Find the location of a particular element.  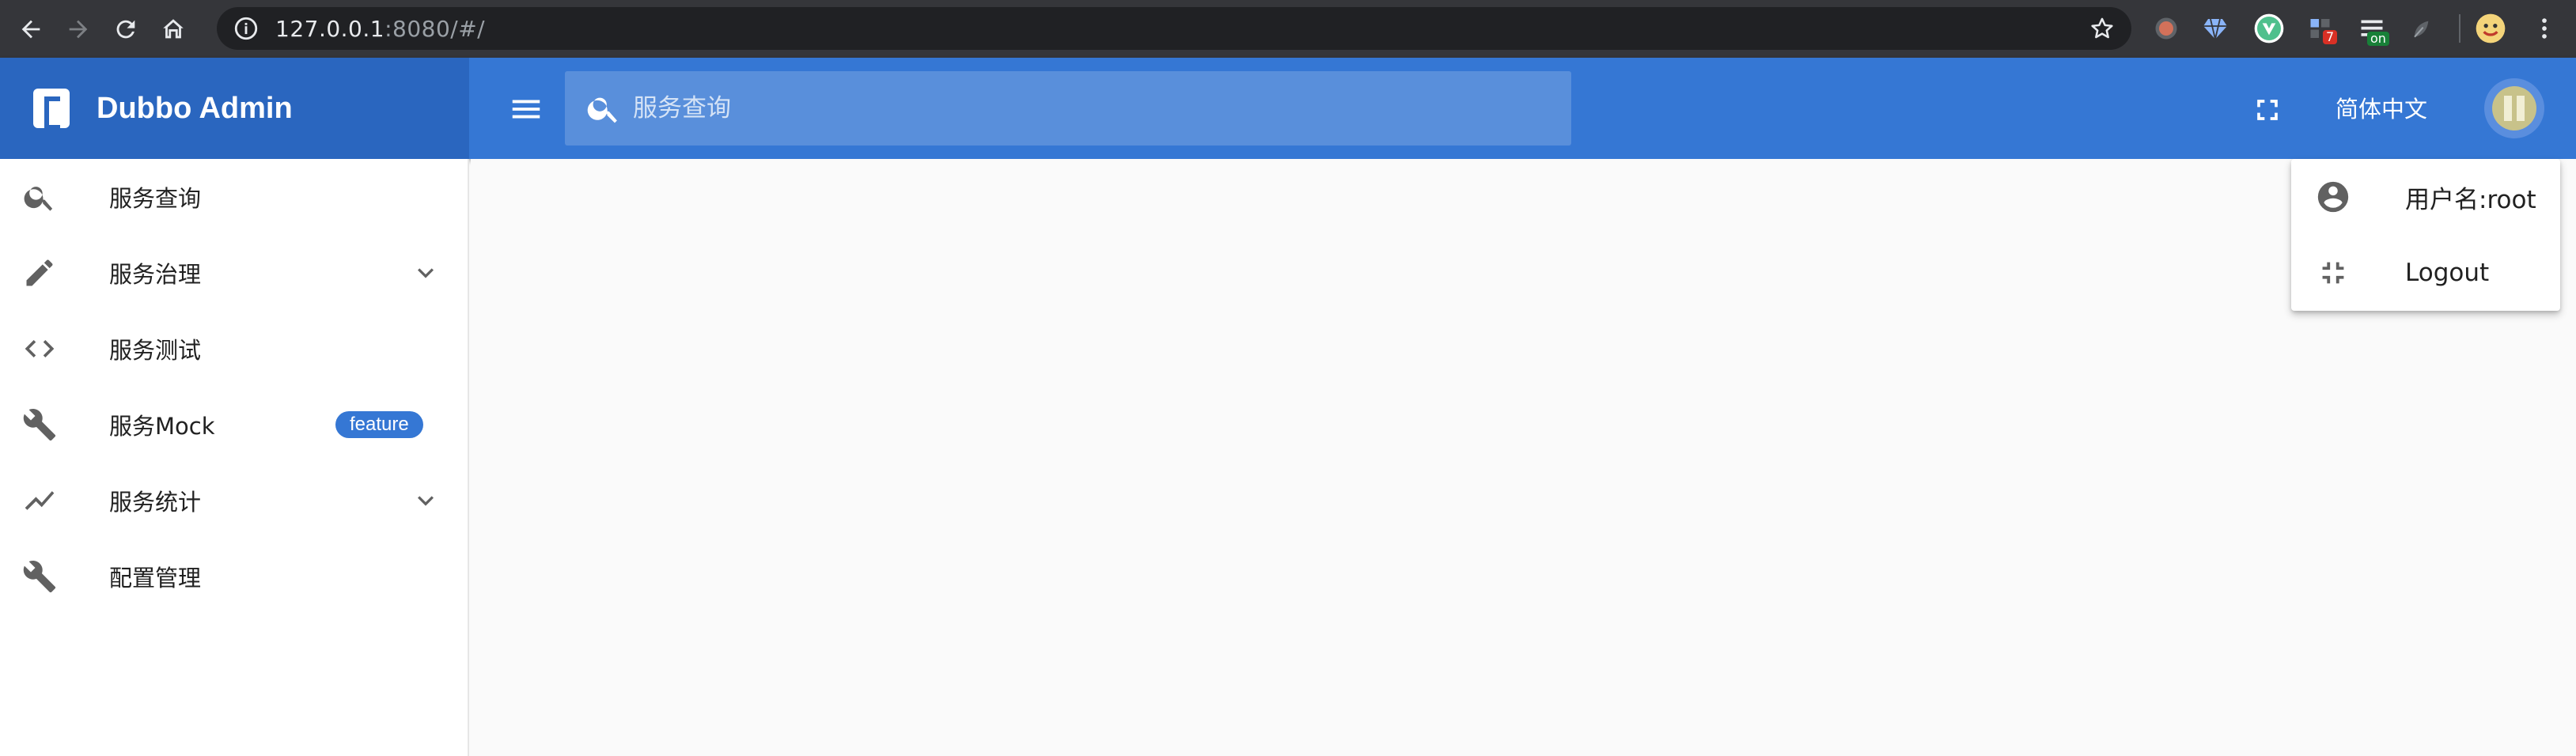

arrow-left-icon is located at coordinates (31, 29).